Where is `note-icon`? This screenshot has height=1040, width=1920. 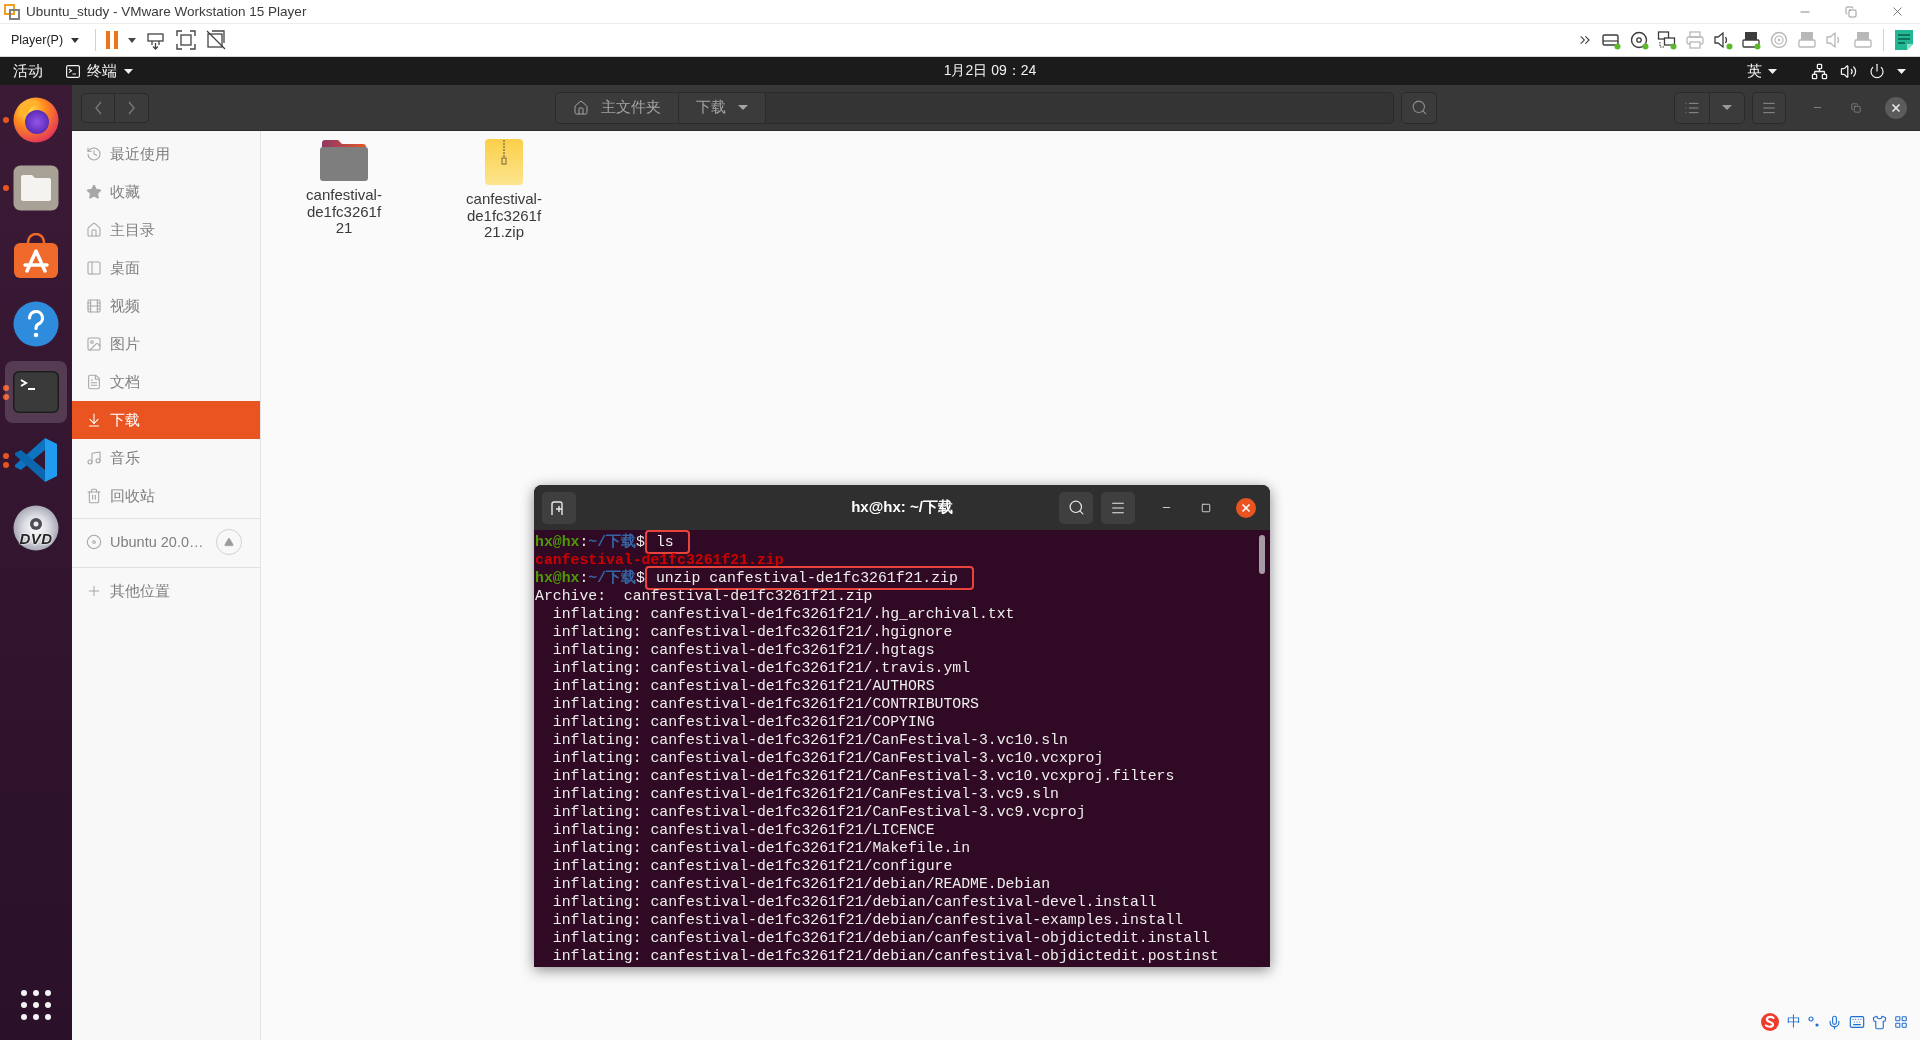 note-icon is located at coordinates (1904, 40).